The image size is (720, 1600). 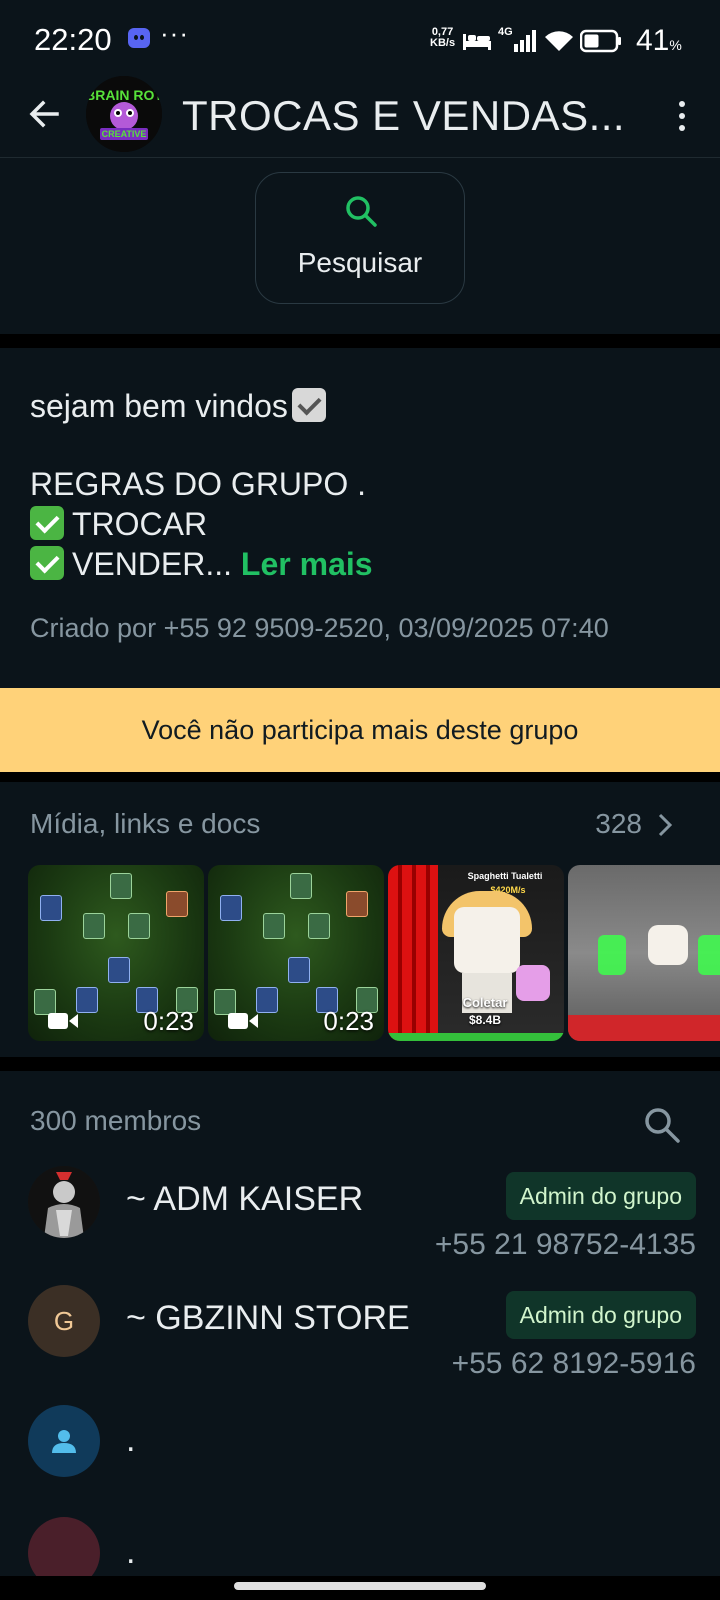 I want to click on member-row: ., so click(x=360, y=1465).